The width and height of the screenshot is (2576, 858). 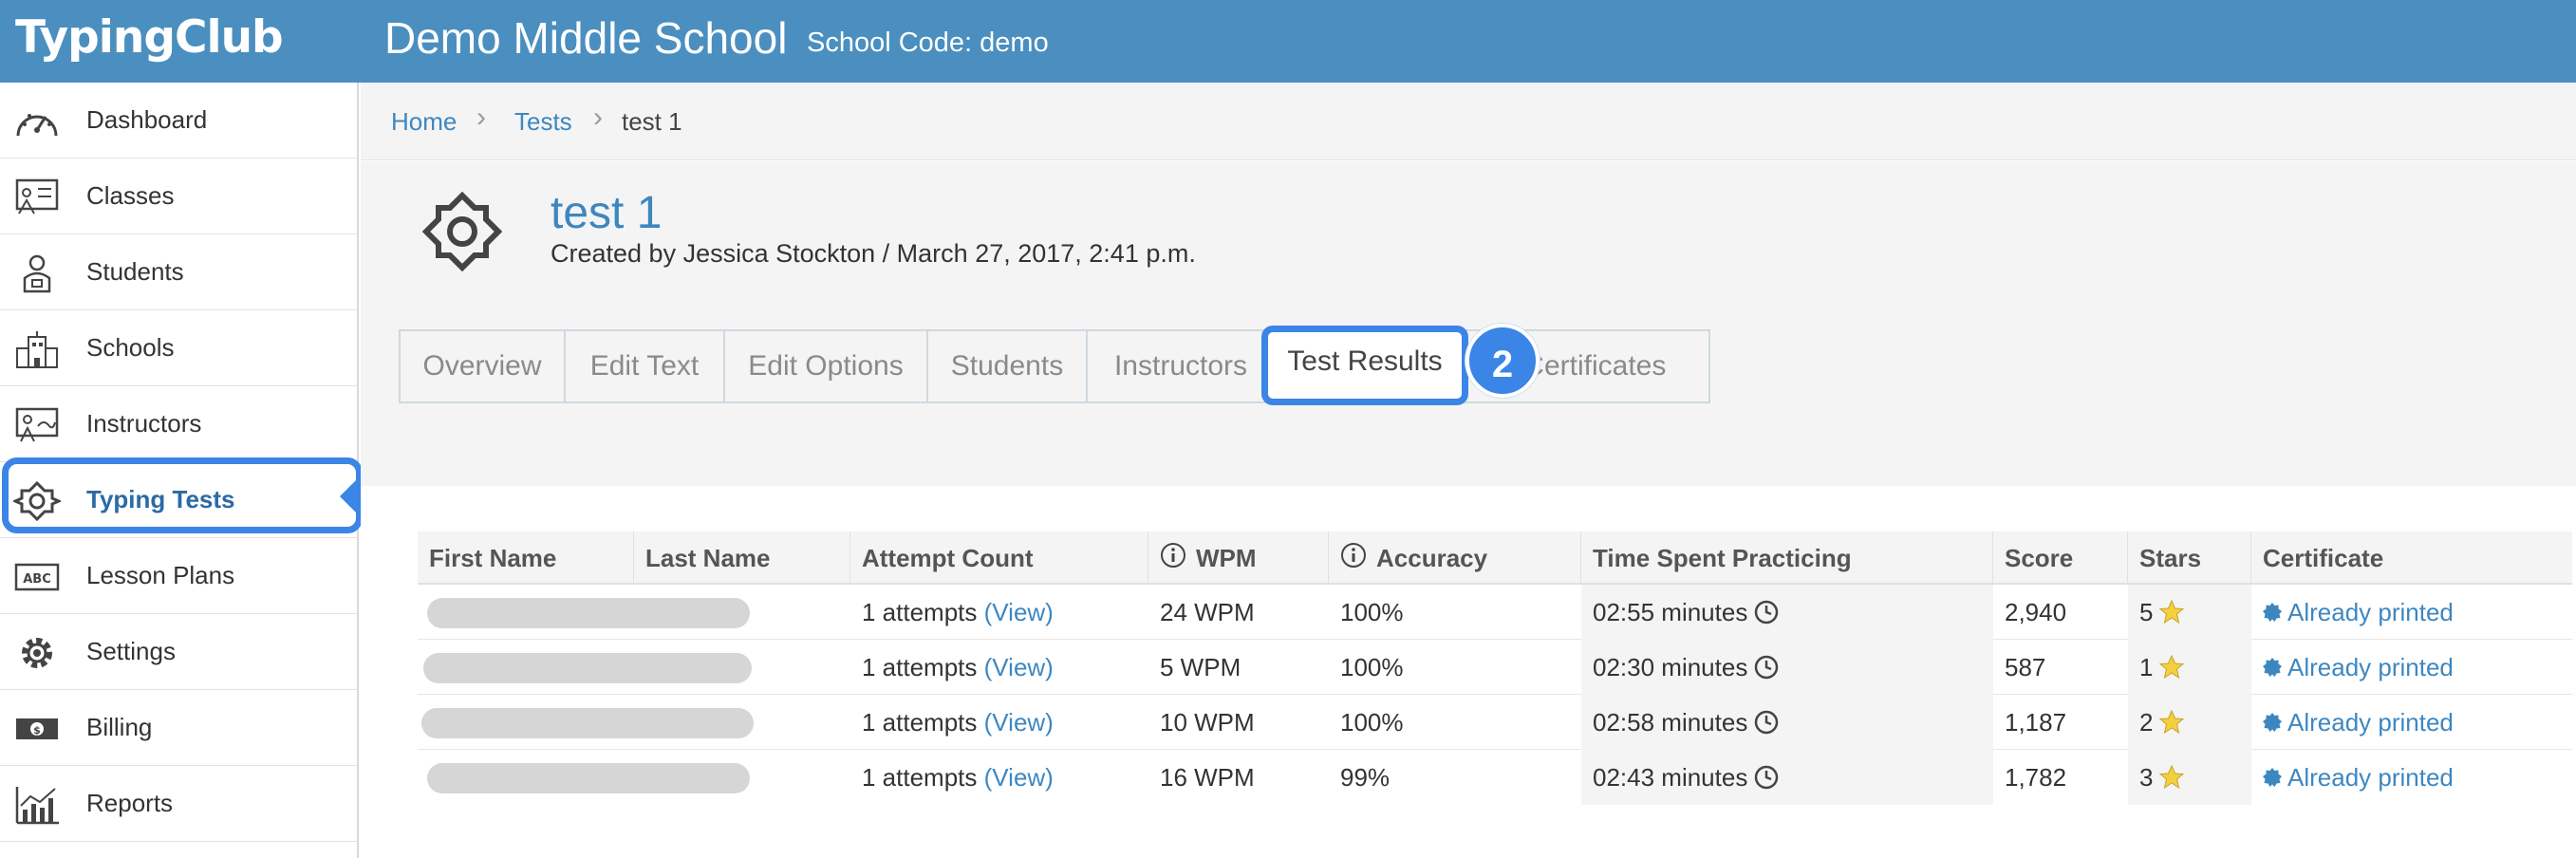 What do you see at coordinates (2411, 559) in the screenshot?
I see `col-certificate: Certificate` at bounding box center [2411, 559].